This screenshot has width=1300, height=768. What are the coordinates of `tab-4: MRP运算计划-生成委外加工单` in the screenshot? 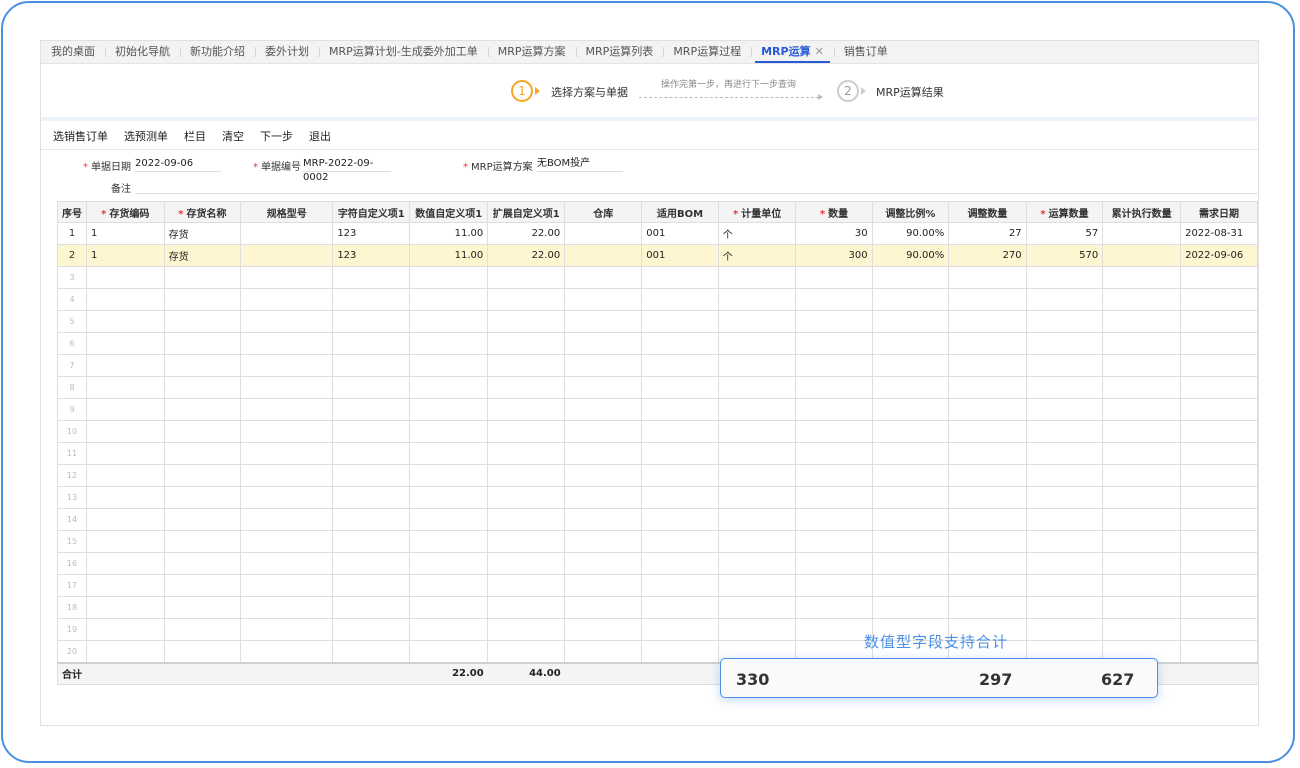 It's located at (403, 52).